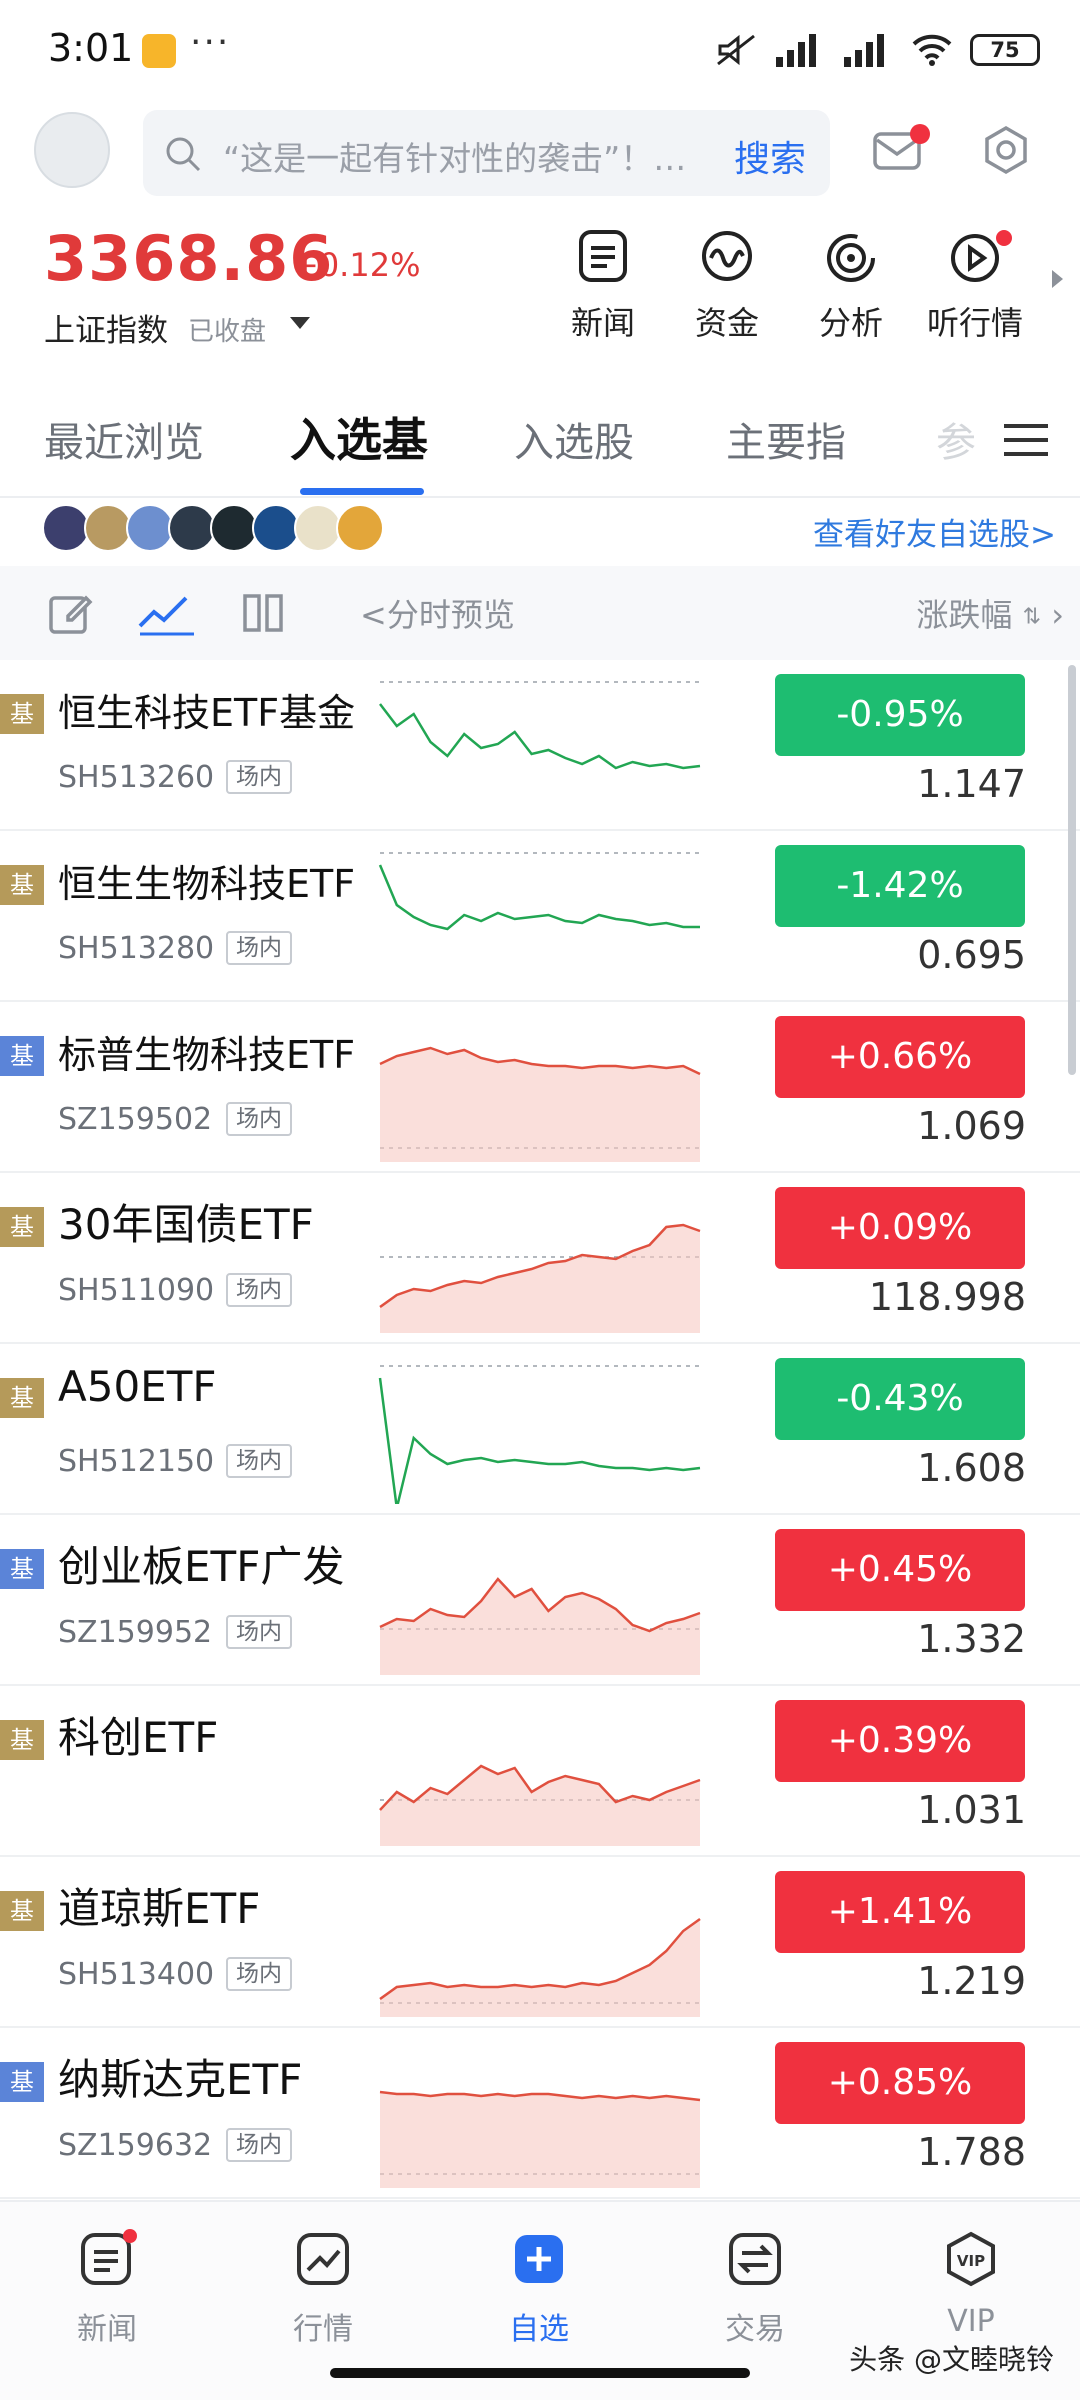 The width and height of the screenshot is (1080, 2400). Describe the element at coordinates (167, 613) in the screenshot. I see `chart-view-icon` at that location.